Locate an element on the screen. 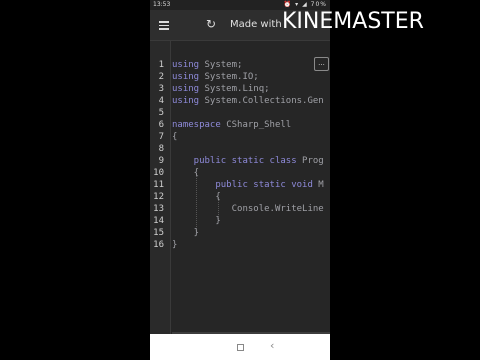 This screenshot has width=480, height=360. code-rest: CSharp_Shell is located at coordinates (256, 125).